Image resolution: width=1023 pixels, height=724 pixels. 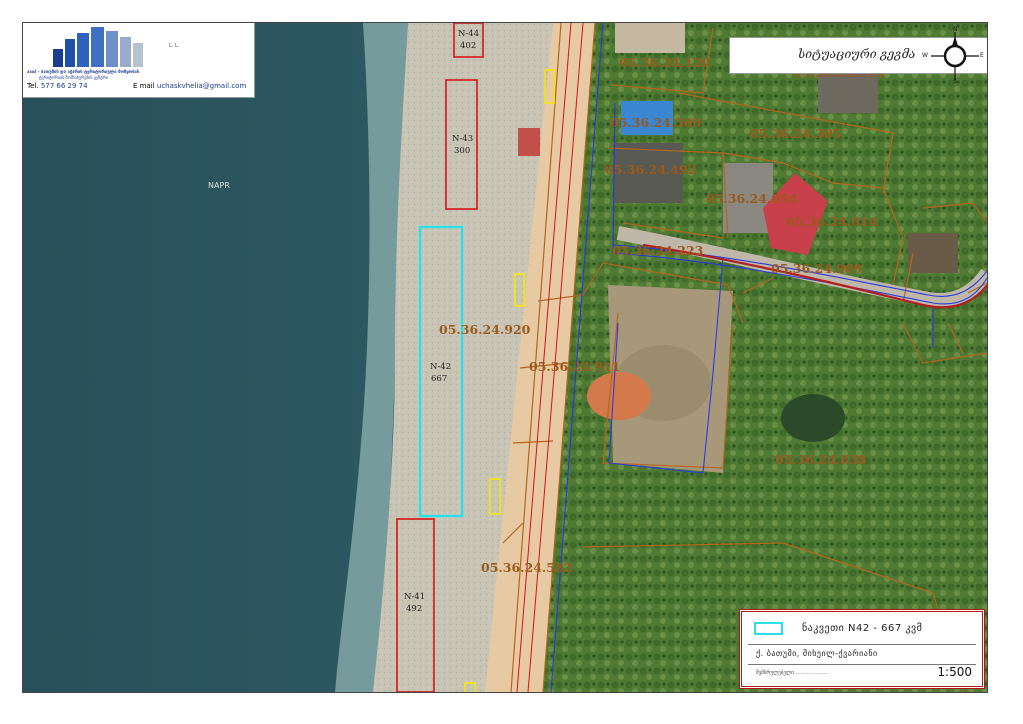 What do you see at coordinates (219, 185) in the screenshot?
I see `sea-label: NAPR` at bounding box center [219, 185].